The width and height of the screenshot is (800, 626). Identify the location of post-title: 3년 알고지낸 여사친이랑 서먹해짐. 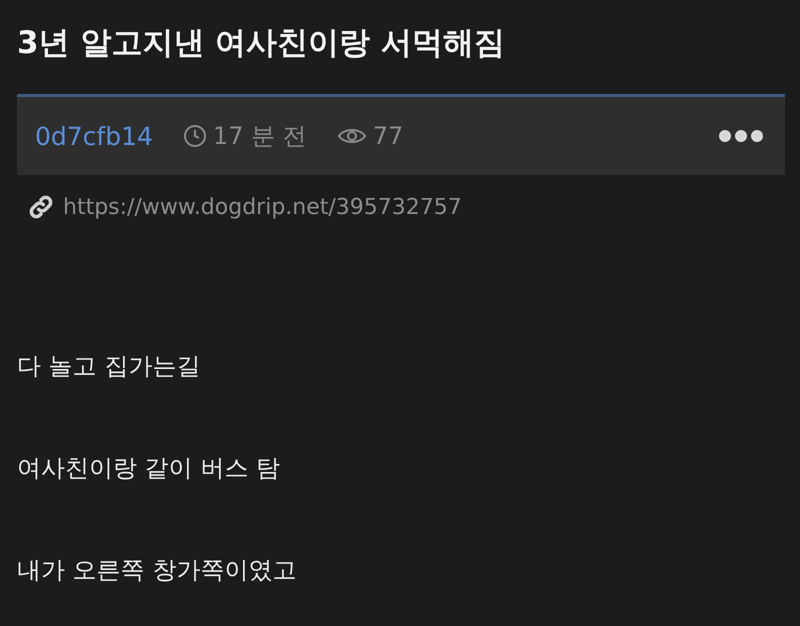
(261, 43).